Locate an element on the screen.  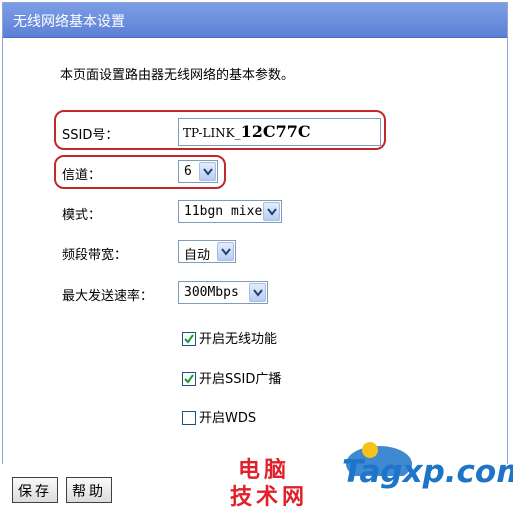
ssid-value-prefix: TP-LINK_ is located at coordinates (212, 133).